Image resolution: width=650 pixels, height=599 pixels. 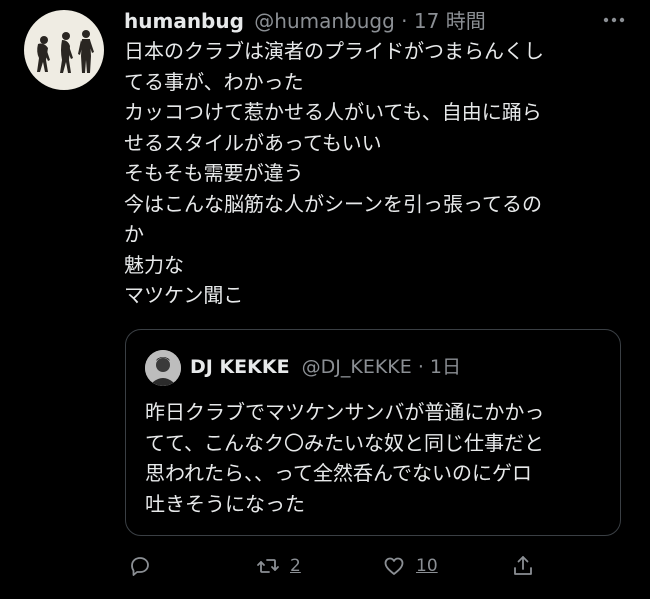 I want to click on quoted-text-line: 吐きそうになった, so click(x=225, y=503).